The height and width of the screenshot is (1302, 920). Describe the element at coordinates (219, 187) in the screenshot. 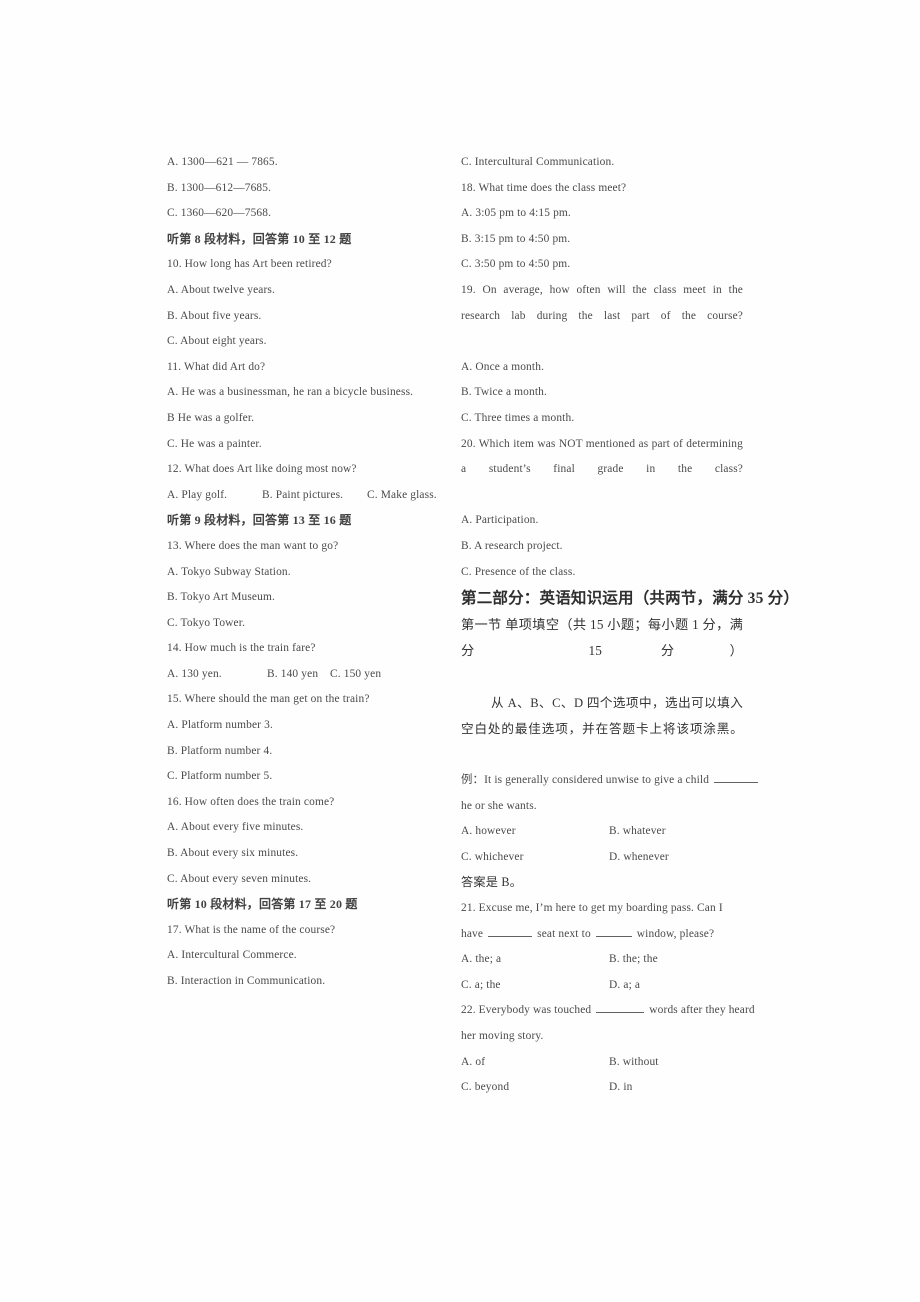

I see `text-line: B. 1300—612—7685.` at that location.